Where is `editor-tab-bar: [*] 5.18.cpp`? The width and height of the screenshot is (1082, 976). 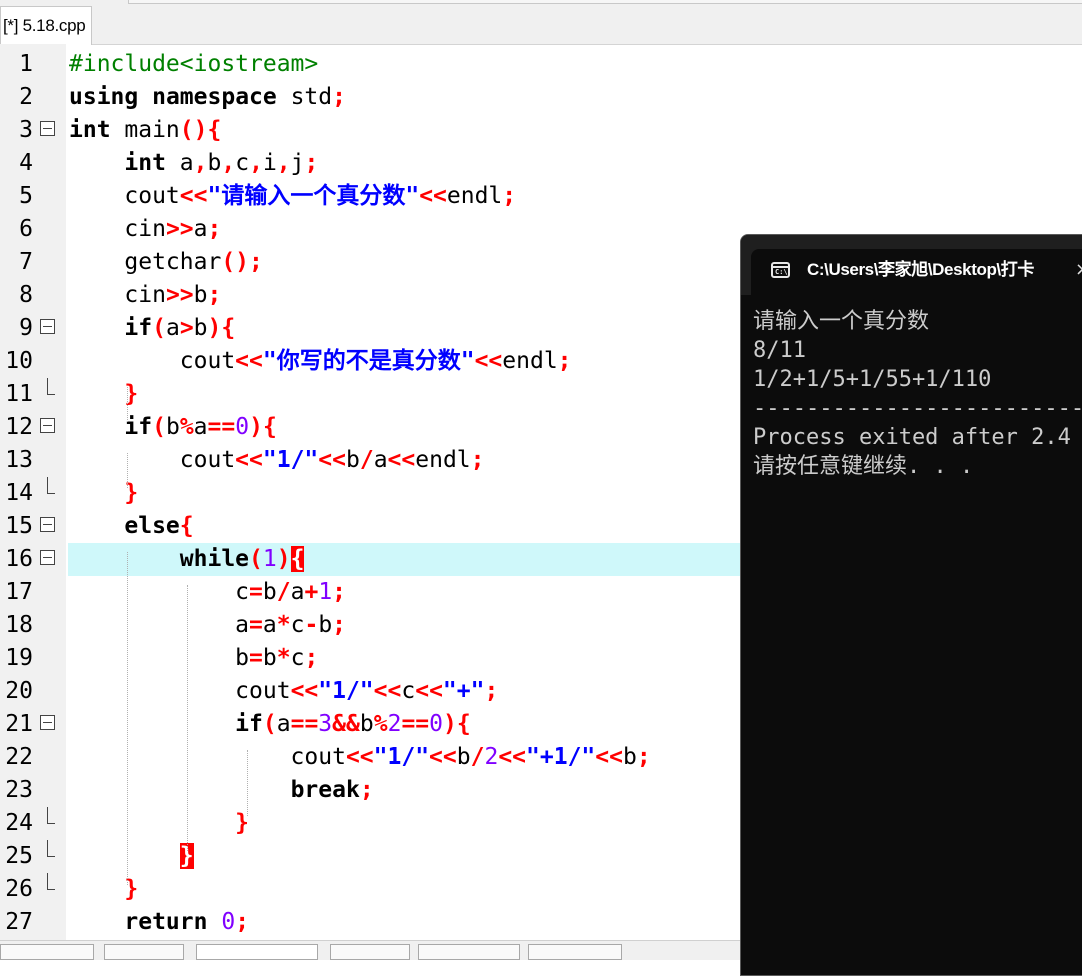 editor-tab-bar: [*] 5.18.cpp is located at coordinates (541, 22).